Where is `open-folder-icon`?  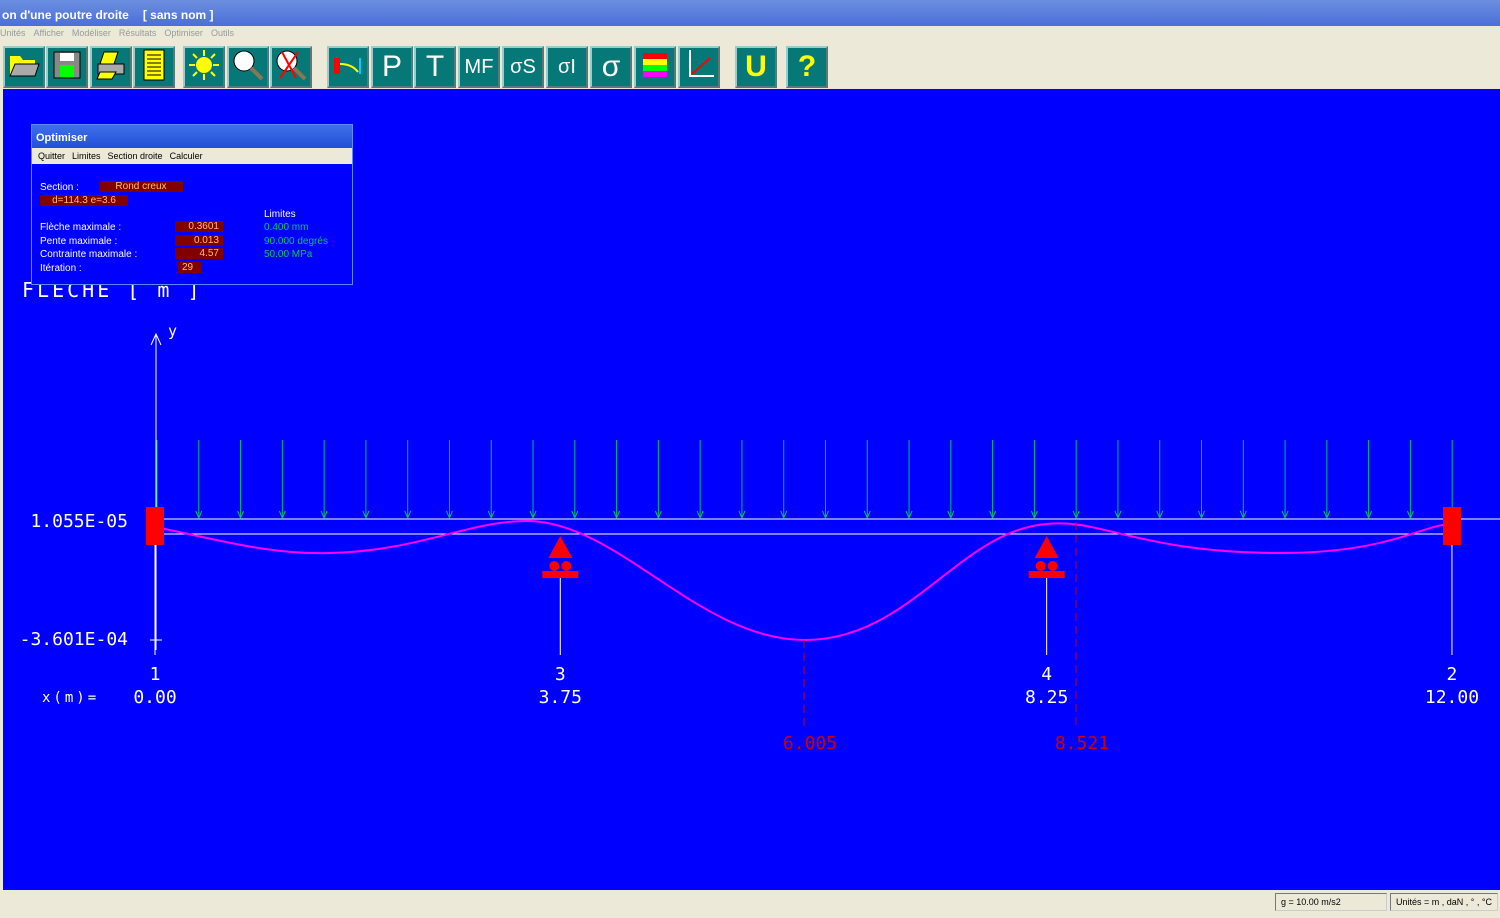
open-folder-icon is located at coordinates (24, 67).